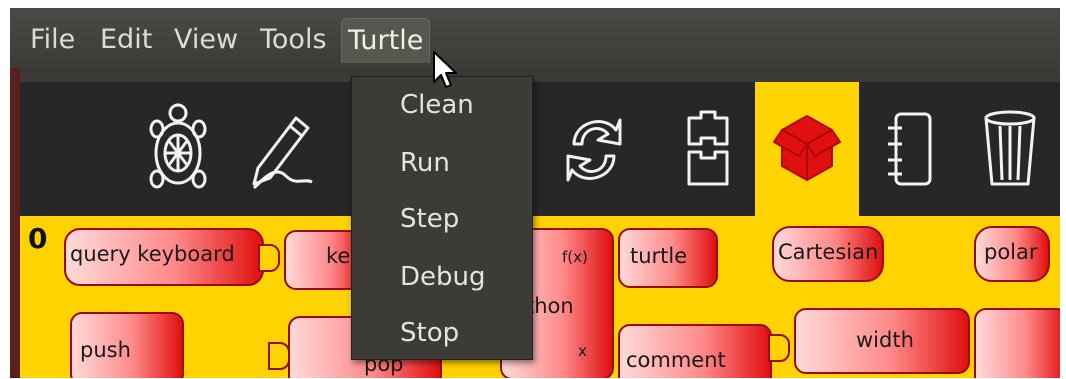 The width and height of the screenshot is (1066, 379). Describe the element at coordinates (38, 238) in the screenshot. I see `turtle-zero-label: 0` at that location.